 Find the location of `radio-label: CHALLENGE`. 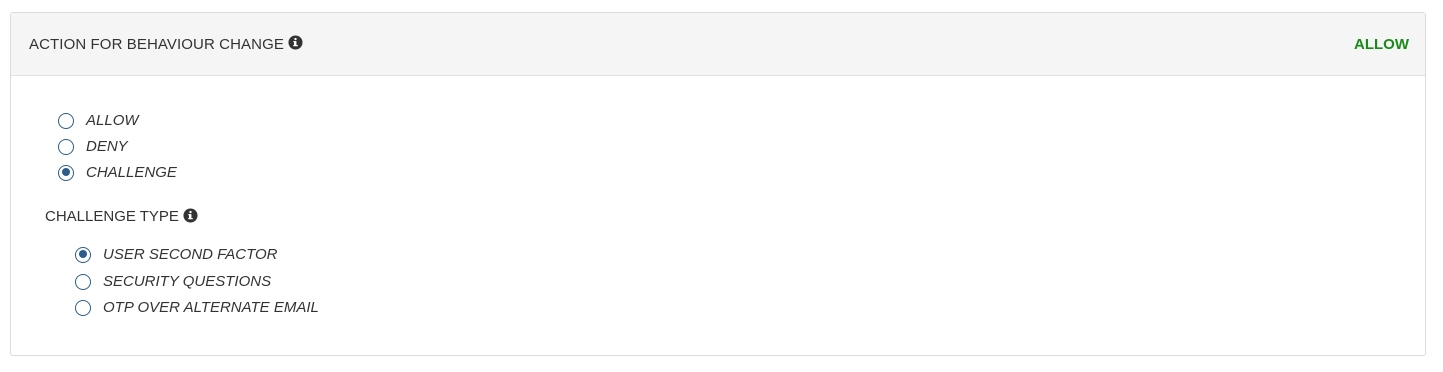

radio-label: CHALLENGE is located at coordinates (131, 172).